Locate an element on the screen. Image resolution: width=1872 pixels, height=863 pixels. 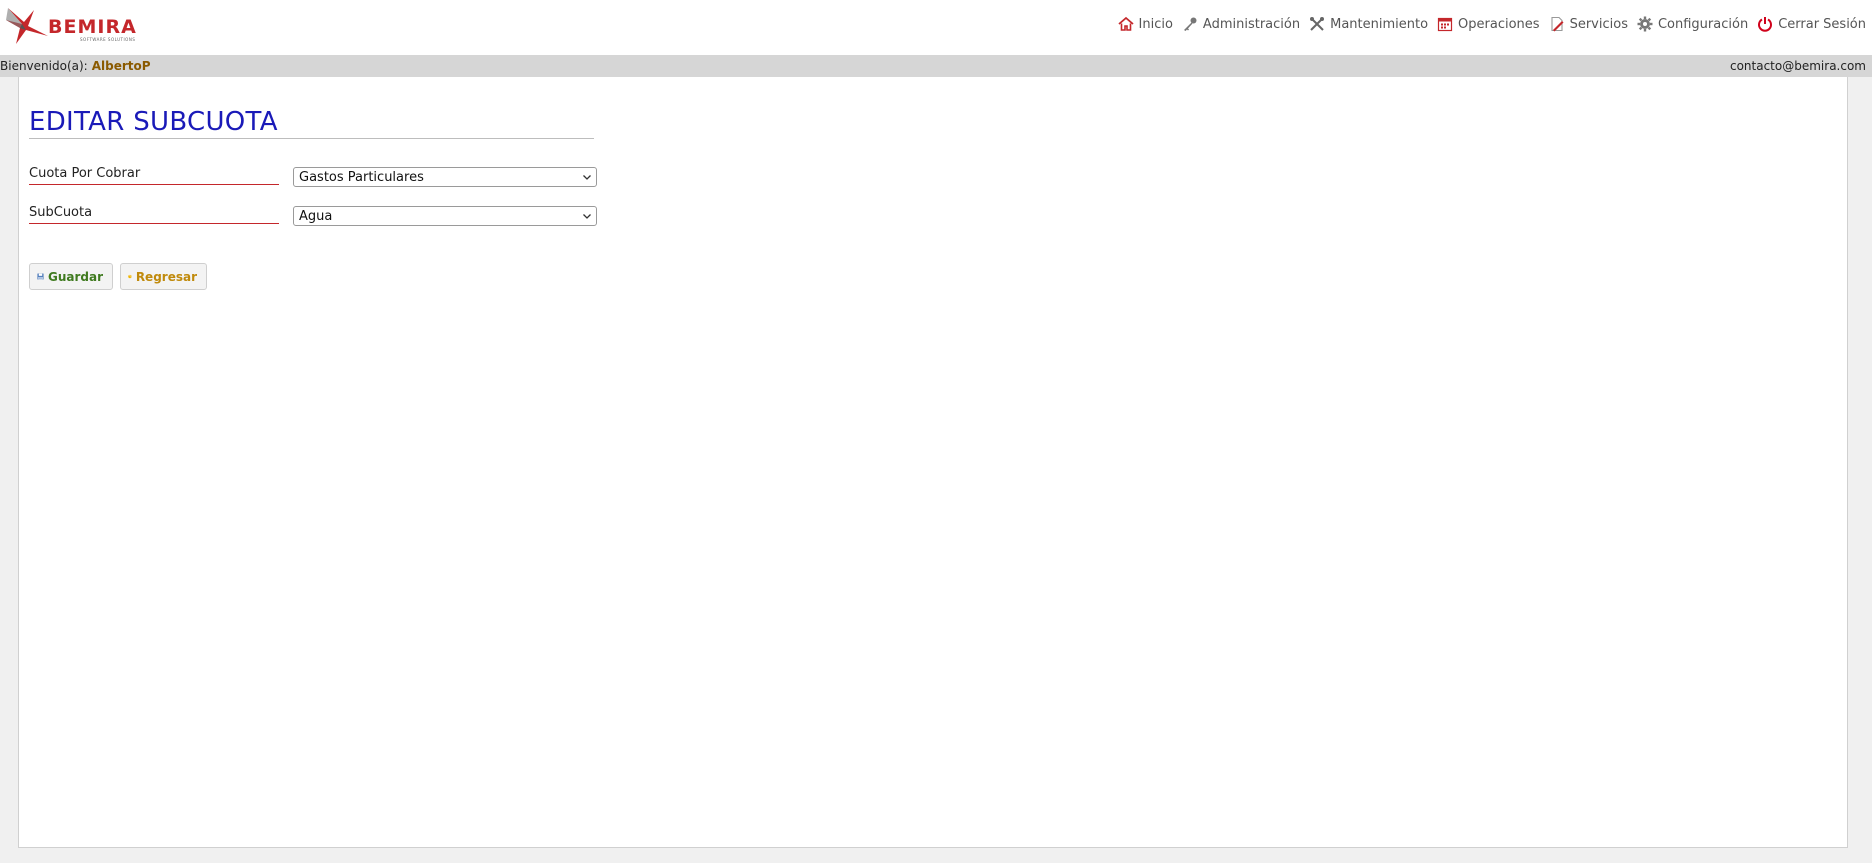
nav-item-operaciones: Operaciones is located at coordinates (1488, 24).